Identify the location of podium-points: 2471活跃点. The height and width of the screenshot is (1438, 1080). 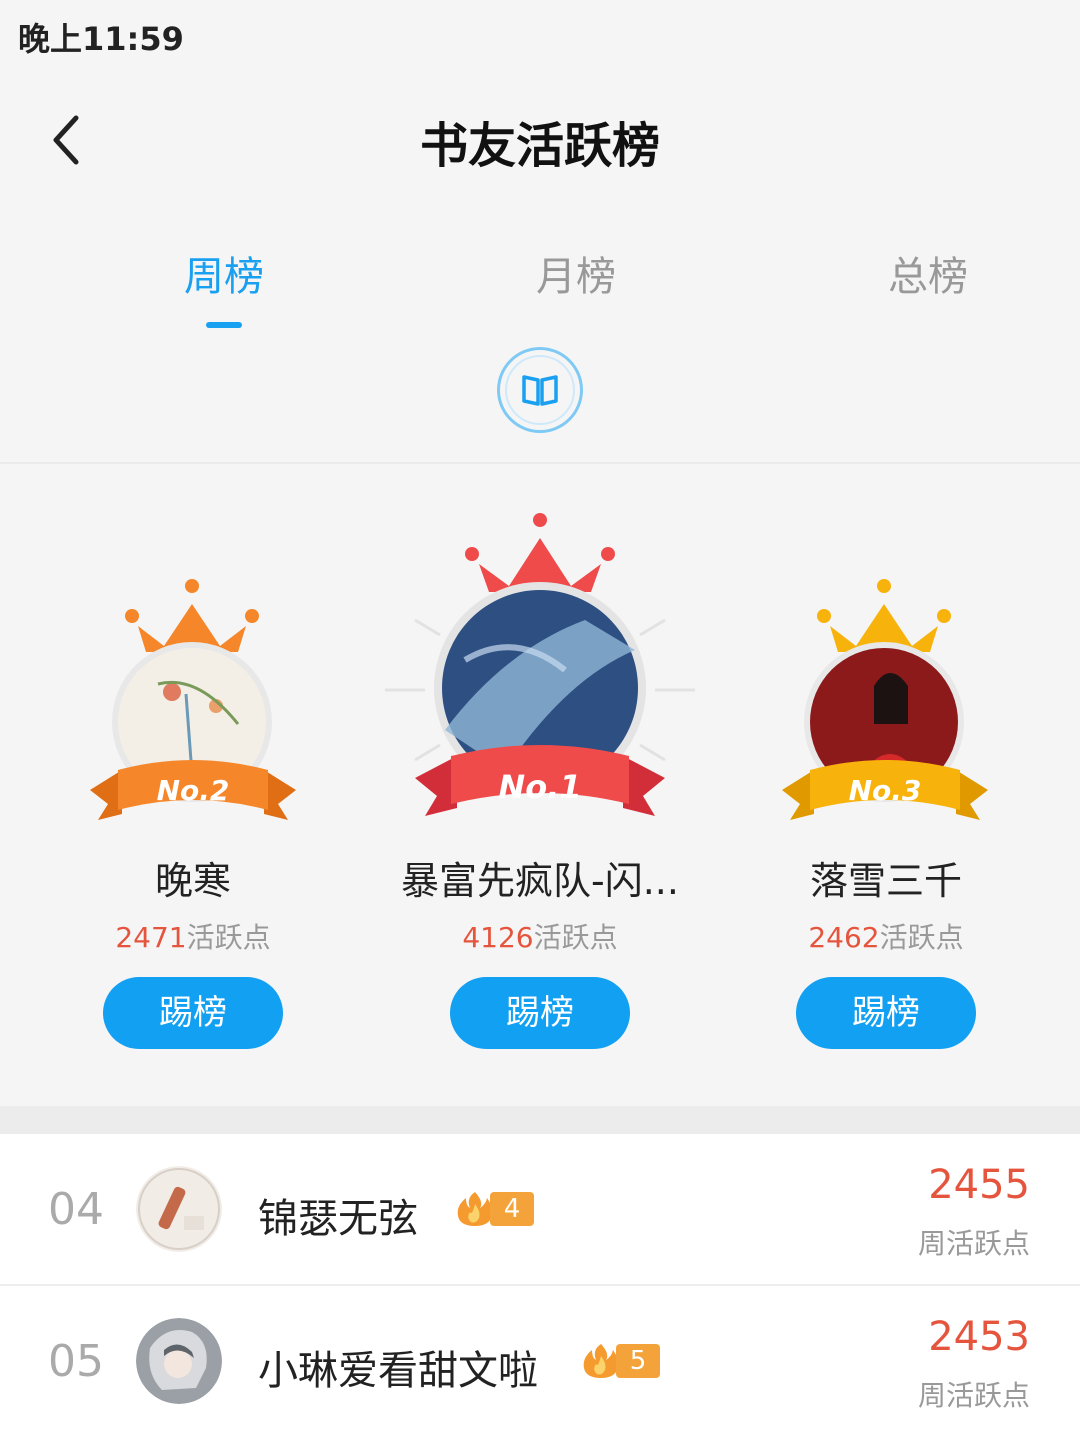
(193, 936).